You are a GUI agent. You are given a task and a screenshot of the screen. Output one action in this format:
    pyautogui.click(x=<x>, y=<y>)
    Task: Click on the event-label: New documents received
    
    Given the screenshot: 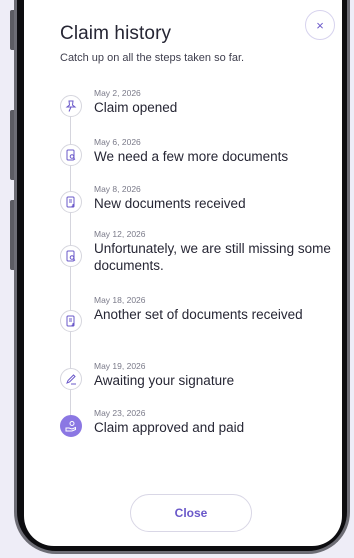 What is the action you would take?
    pyautogui.click(x=170, y=203)
    